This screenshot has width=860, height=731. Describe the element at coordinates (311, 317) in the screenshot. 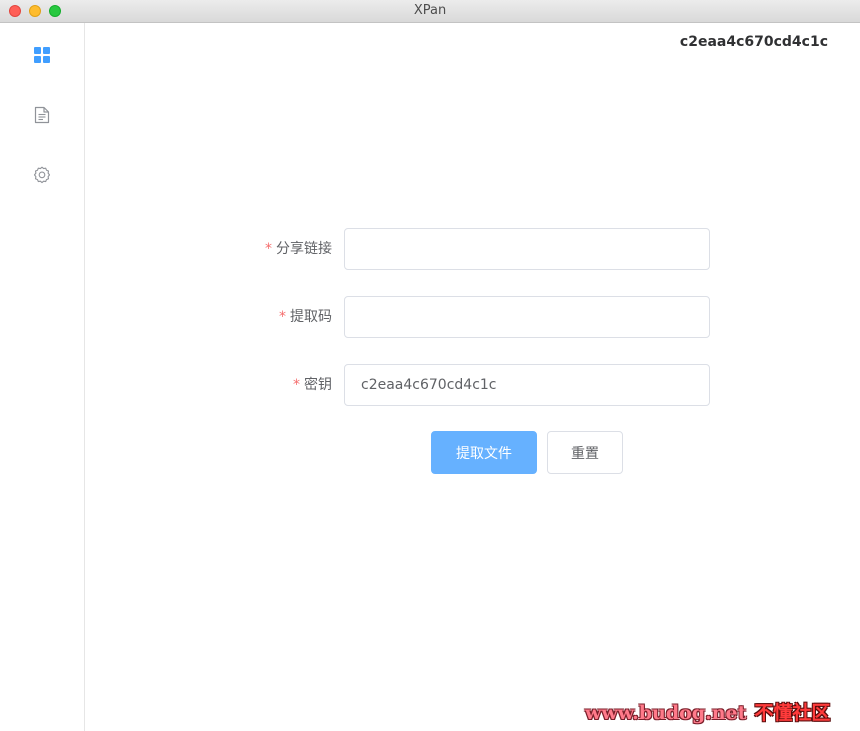

I see `extract-code-label-text: 提取码` at that location.